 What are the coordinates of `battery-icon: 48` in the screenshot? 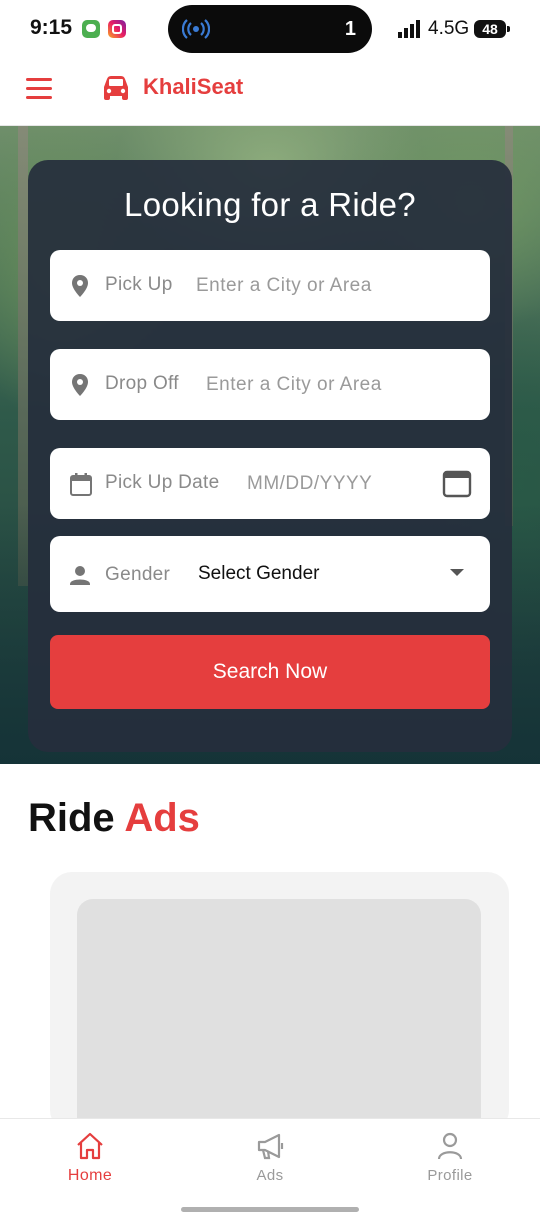 It's located at (492, 29).